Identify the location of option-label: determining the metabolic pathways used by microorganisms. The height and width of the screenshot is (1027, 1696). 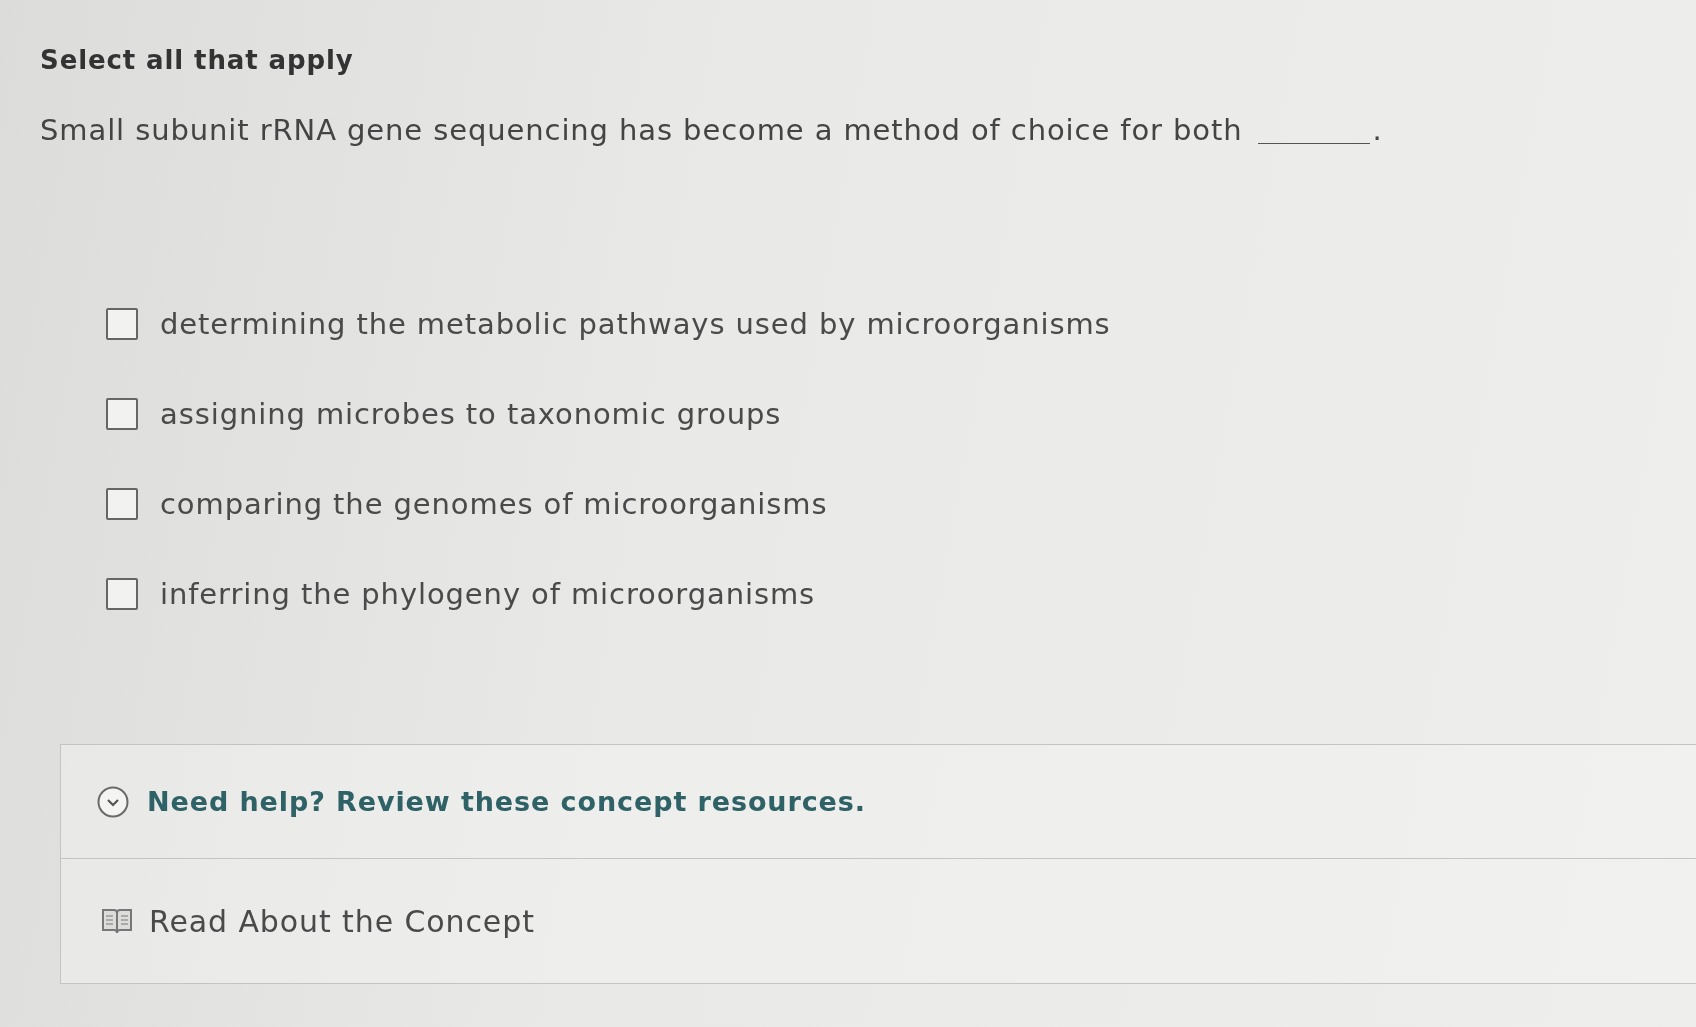
(635, 324).